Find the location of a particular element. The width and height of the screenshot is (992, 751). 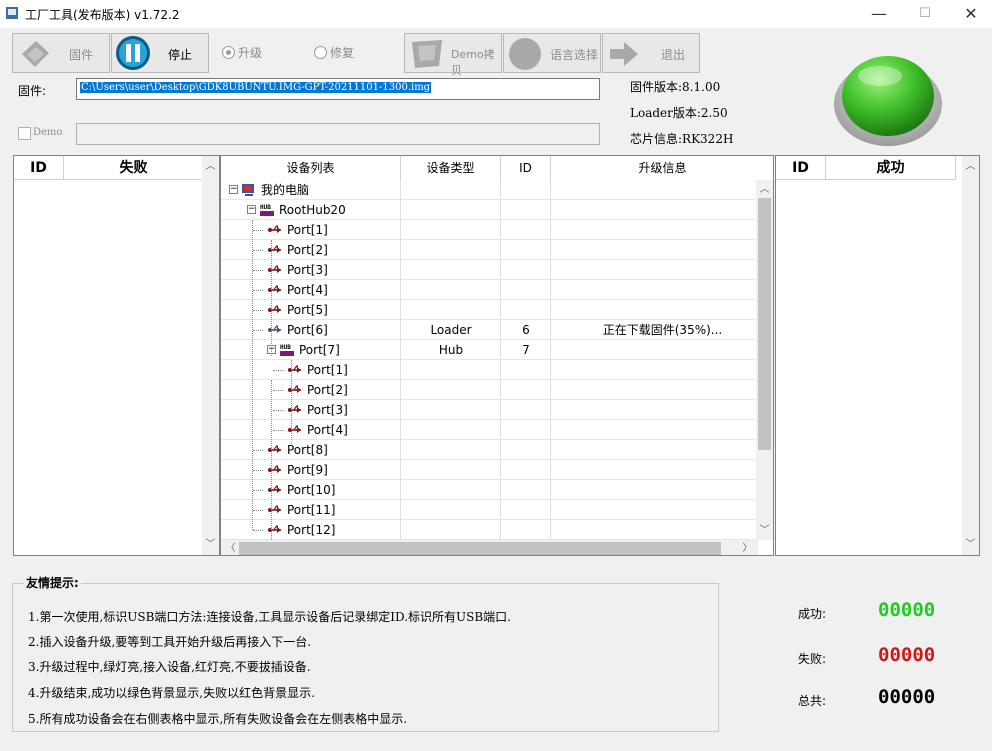

radio-dot is located at coordinates (320, 52).